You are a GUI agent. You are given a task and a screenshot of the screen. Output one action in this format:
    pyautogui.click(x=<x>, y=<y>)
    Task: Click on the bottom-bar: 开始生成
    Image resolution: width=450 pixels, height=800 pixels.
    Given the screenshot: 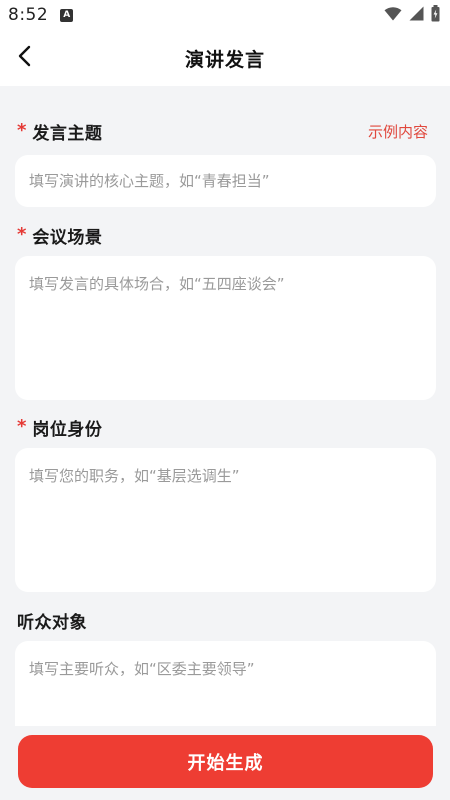 What is the action you would take?
    pyautogui.click(x=225, y=763)
    